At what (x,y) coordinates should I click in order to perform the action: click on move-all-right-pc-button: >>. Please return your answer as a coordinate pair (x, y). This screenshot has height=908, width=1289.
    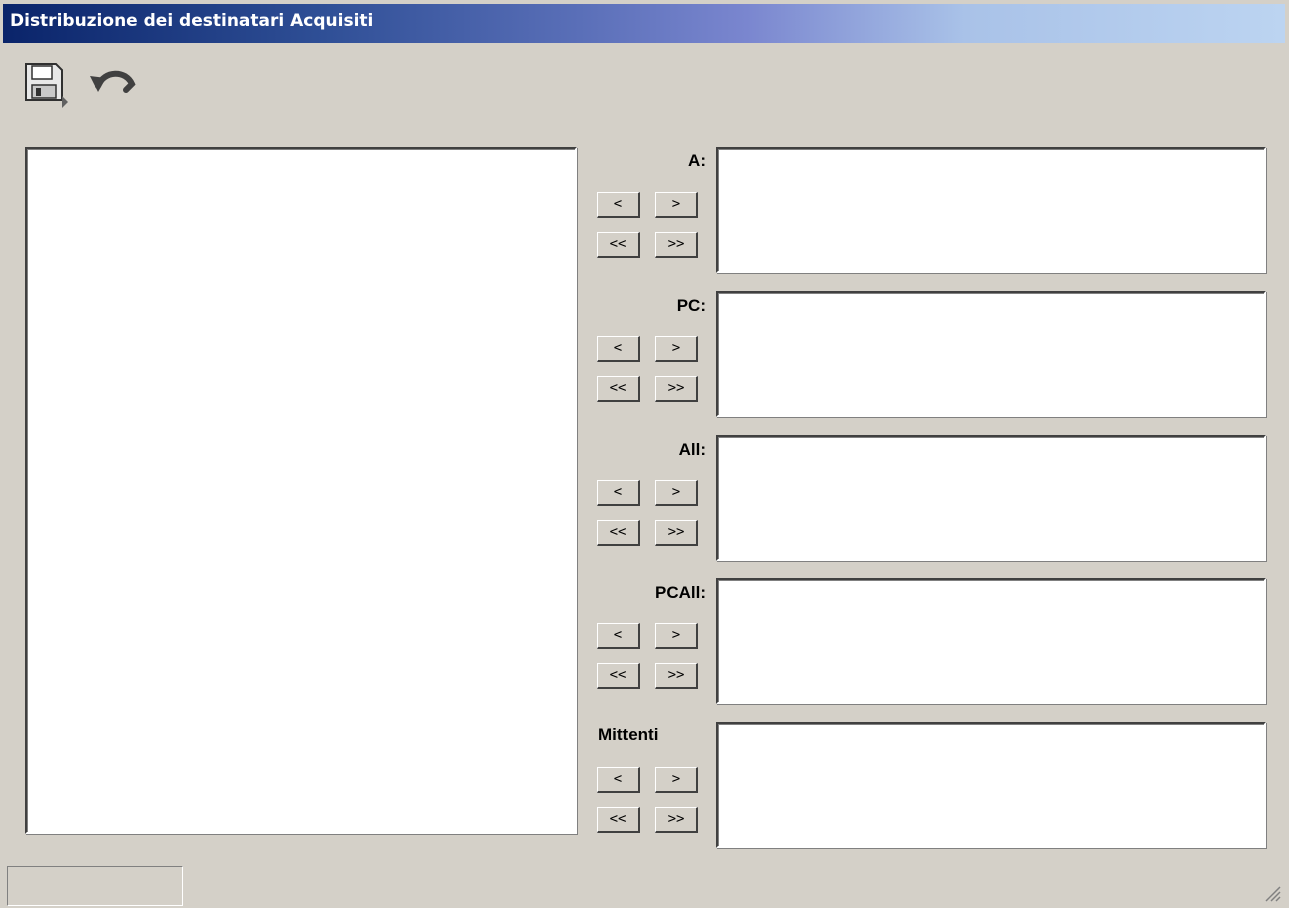
    Looking at the image, I should click on (676, 389).